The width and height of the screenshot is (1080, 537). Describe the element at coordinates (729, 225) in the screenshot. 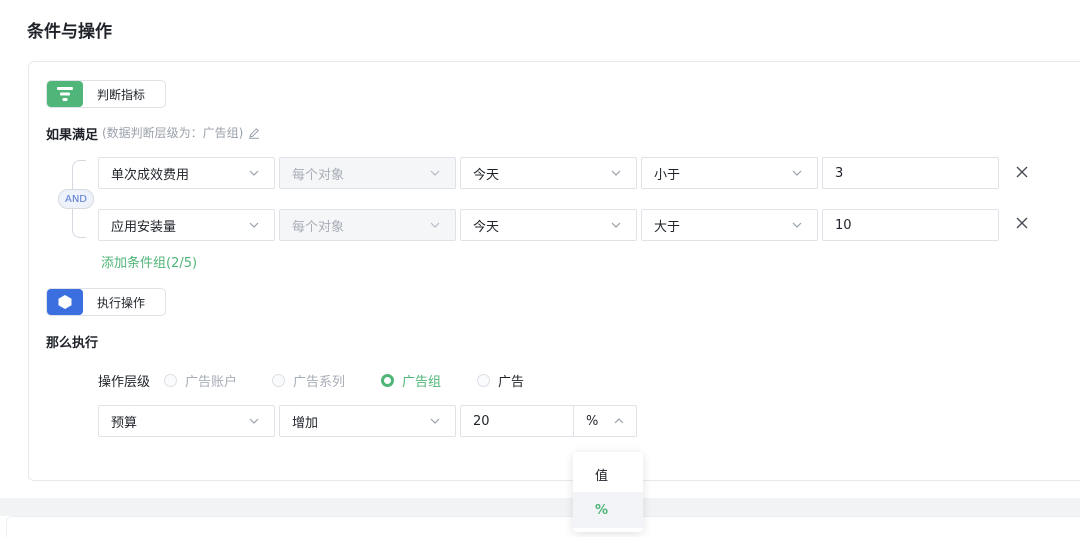

I see `operator-select: 大于` at that location.